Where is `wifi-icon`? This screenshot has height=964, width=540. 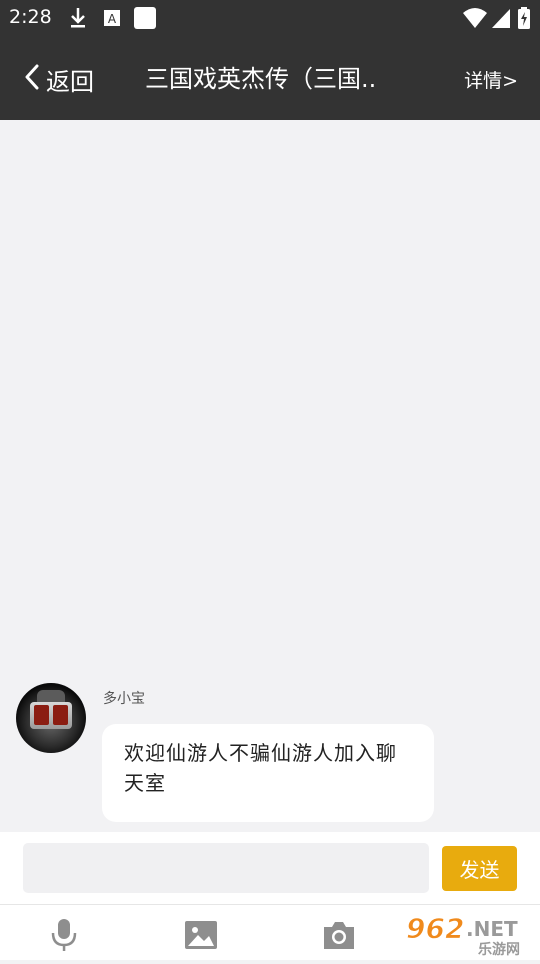 wifi-icon is located at coordinates (475, 18).